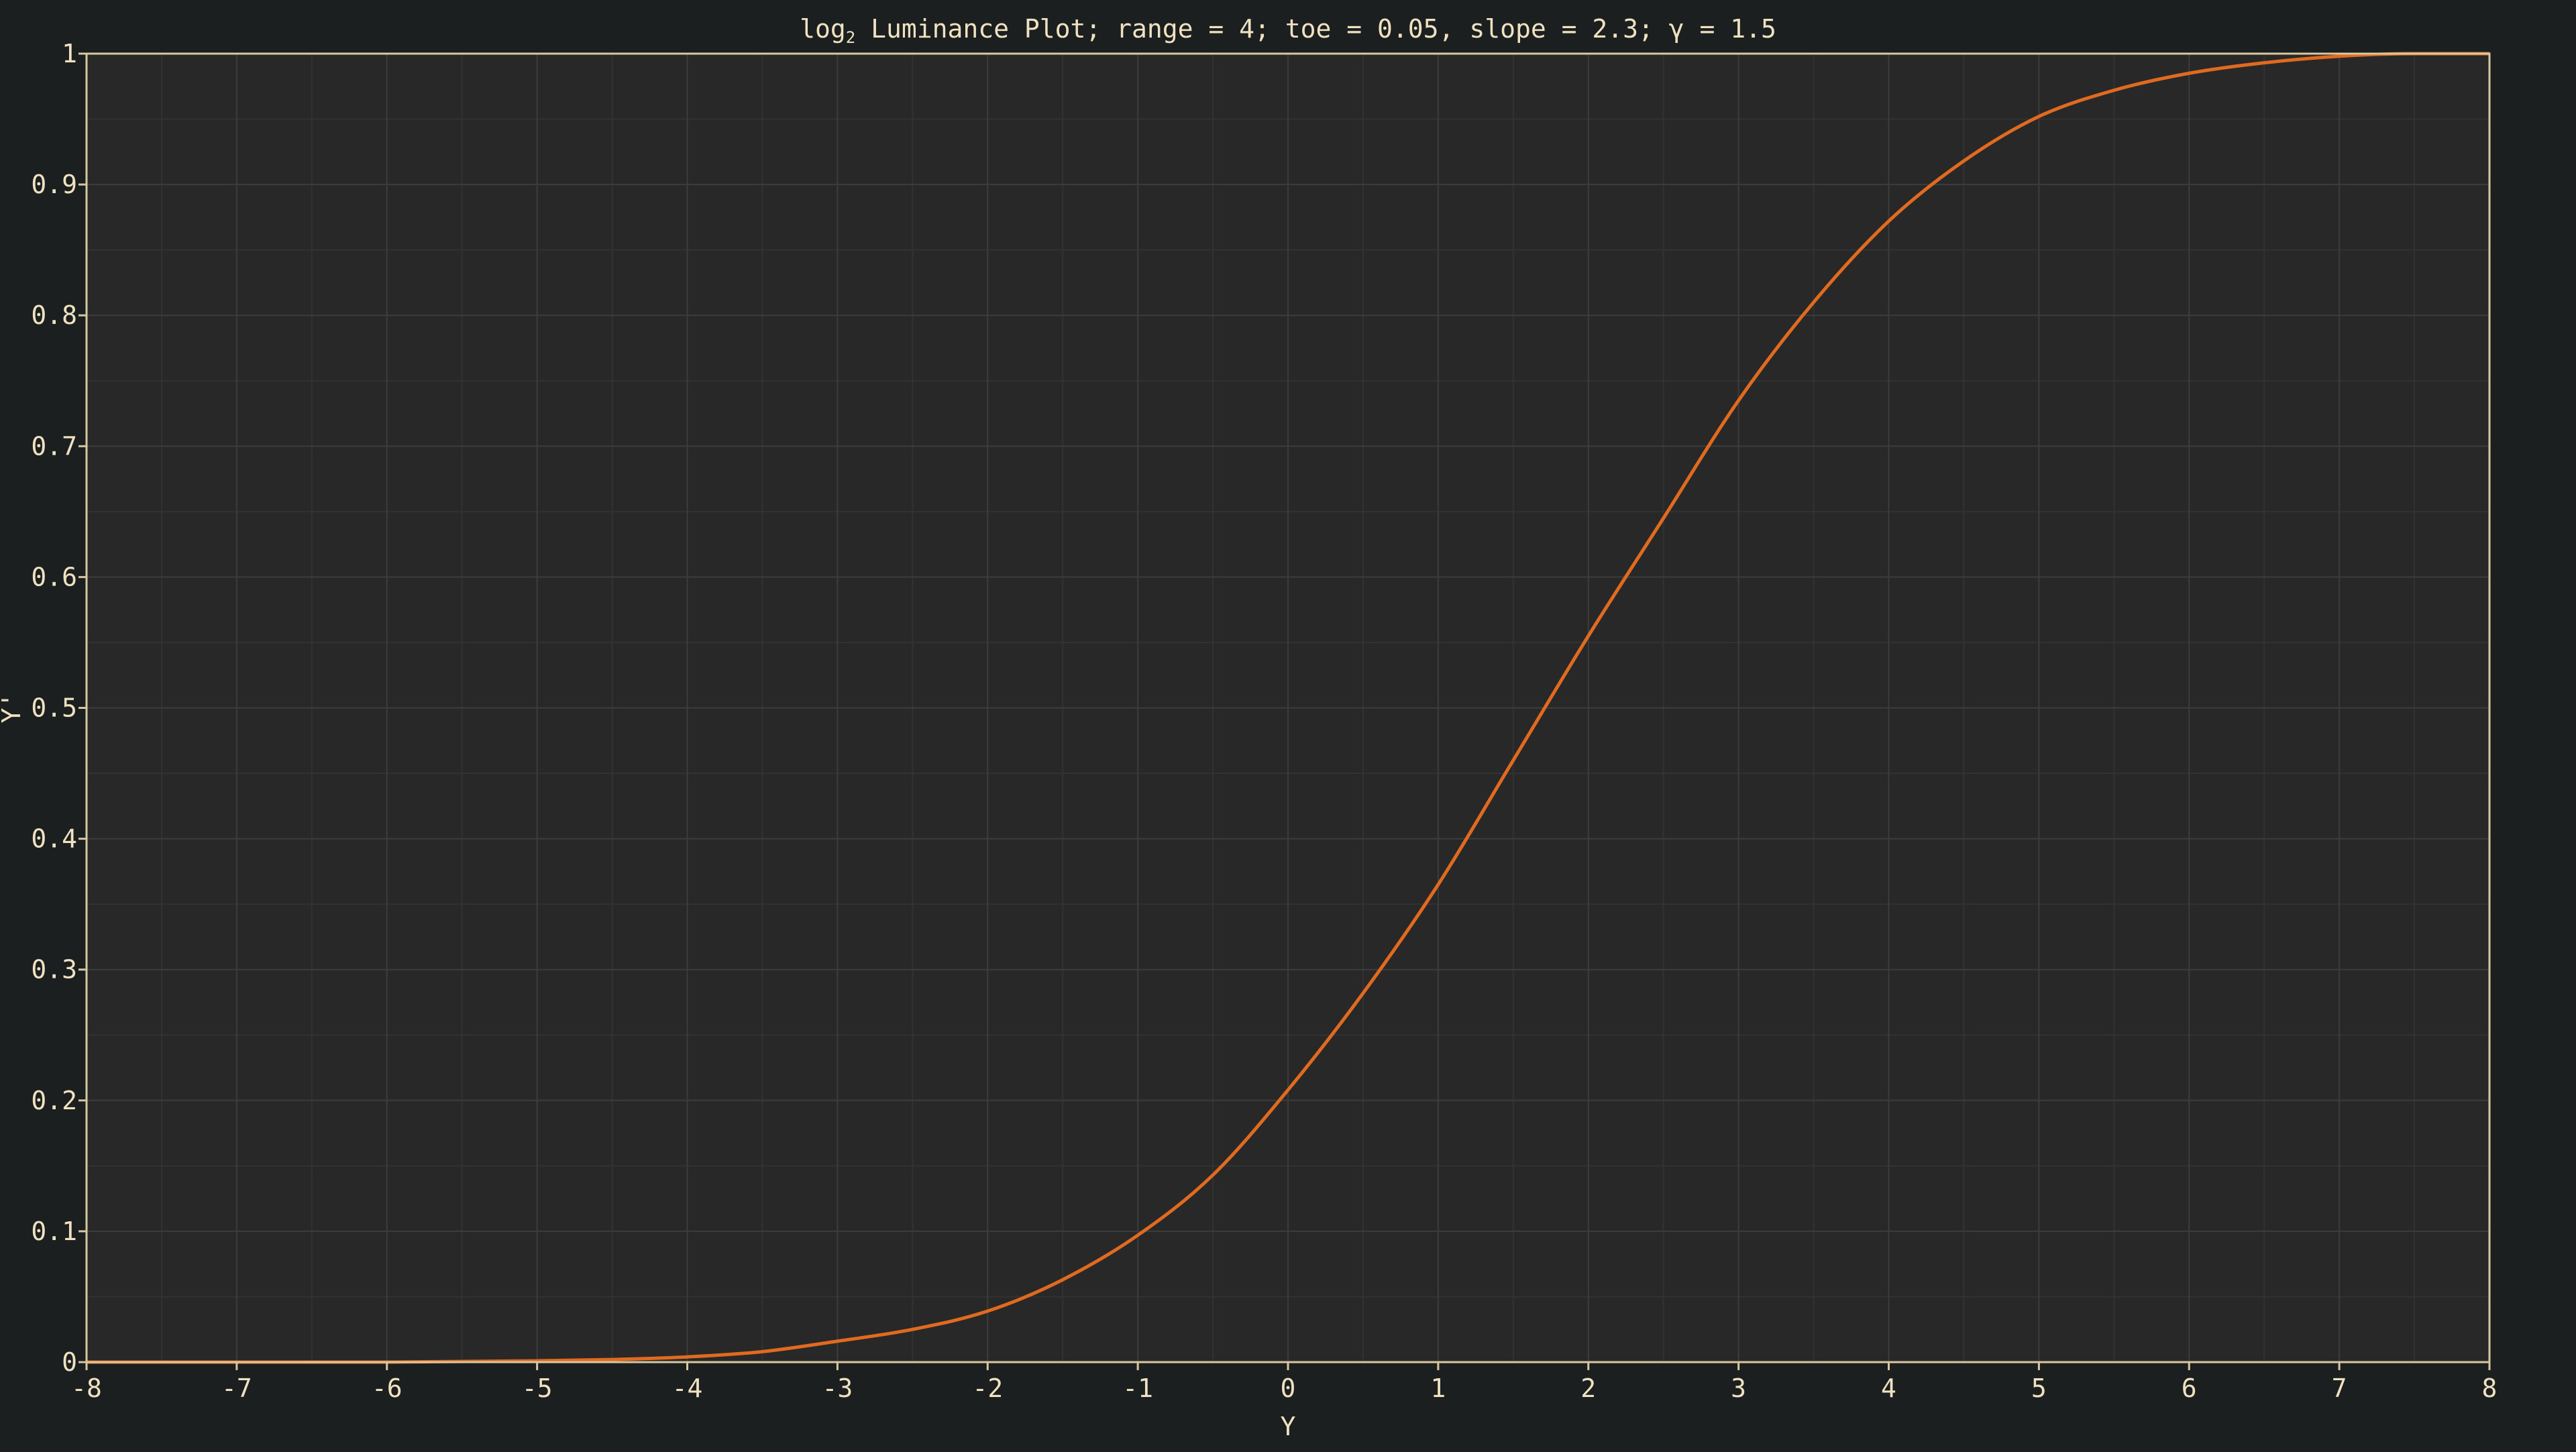 The height and width of the screenshot is (1452, 2576). Describe the element at coordinates (1588, 1388) in the screenshot. I see `x-tick-label: 2` at that location.